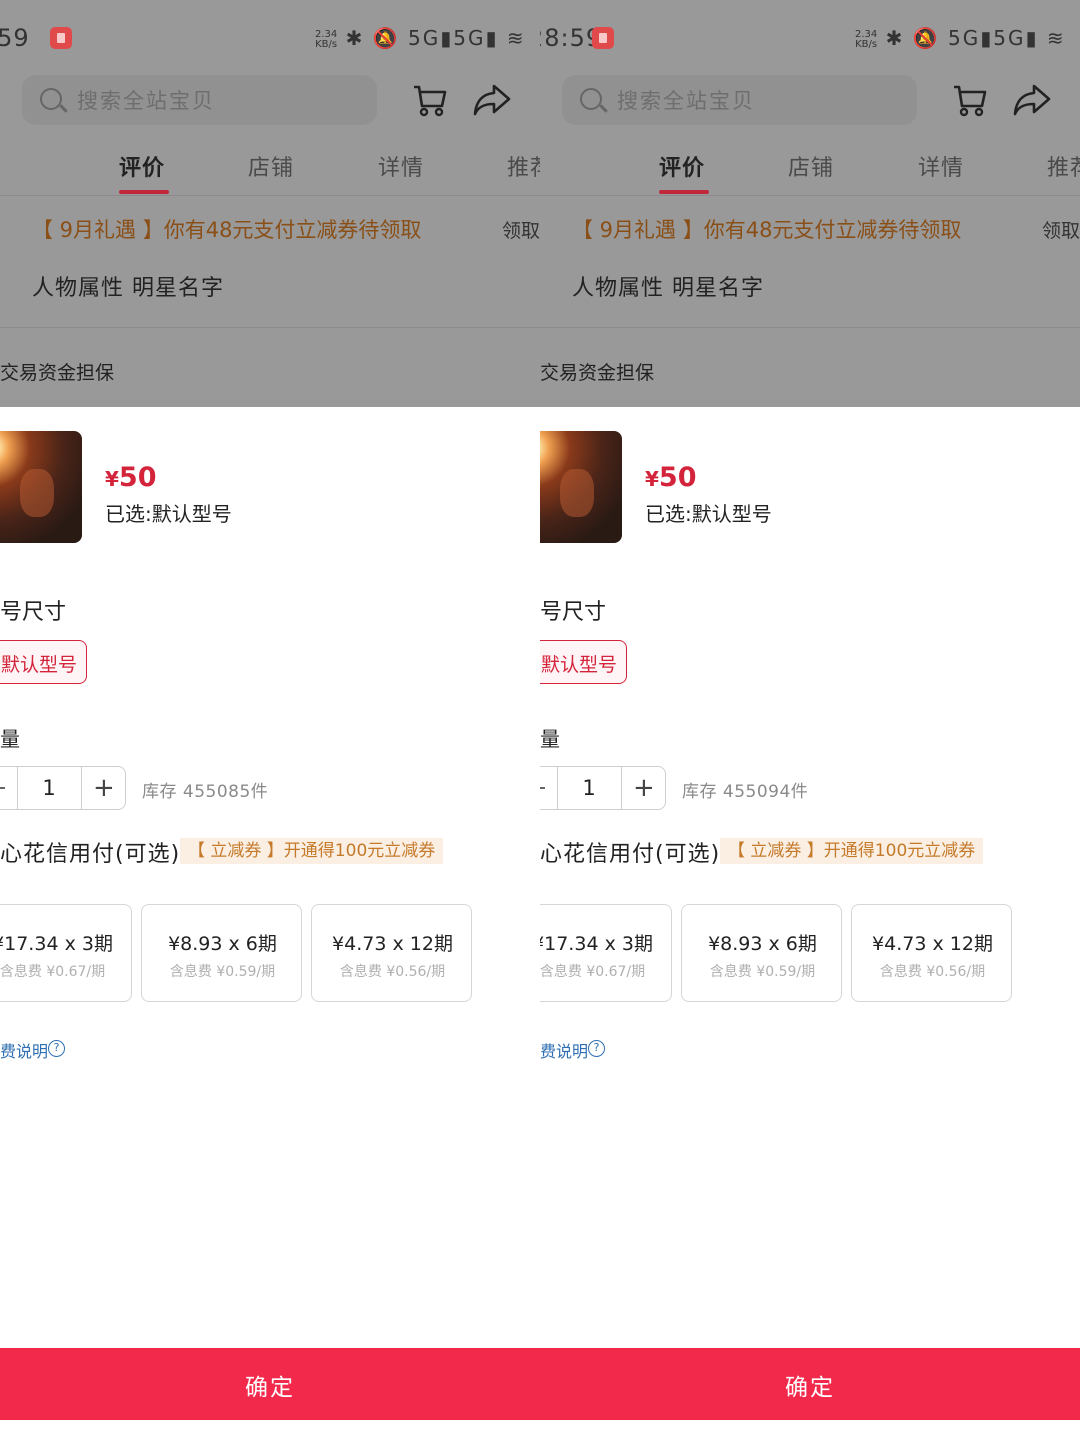 This screenshot has height=1440, width=1080. Describe the element at coordinates (810, 36) in the screenshot. I see `status-bar: 28:59 2.34KB/s ✱ 🔕 5G▮5G▮ ≋` at that location.